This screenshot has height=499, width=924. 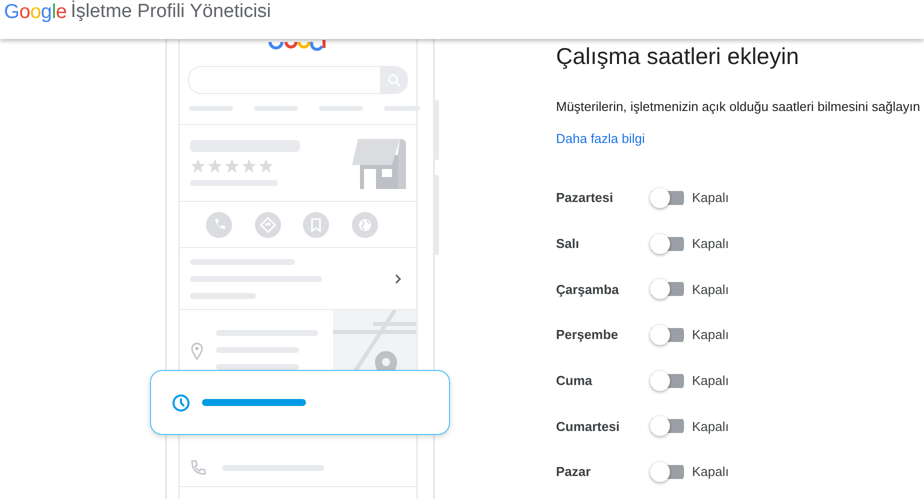 I want to click on day-label: Çarşamba, so click(x=588, y=289).